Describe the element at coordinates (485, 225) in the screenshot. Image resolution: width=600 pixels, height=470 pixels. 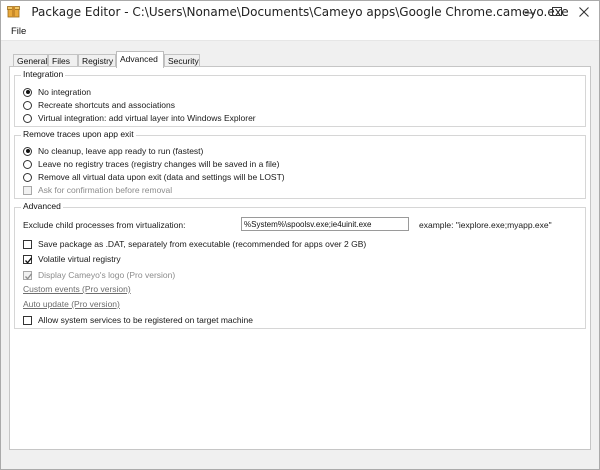
I see `exclude-example-text: example: "iexplore.exe;myapp.exe"` at that location.